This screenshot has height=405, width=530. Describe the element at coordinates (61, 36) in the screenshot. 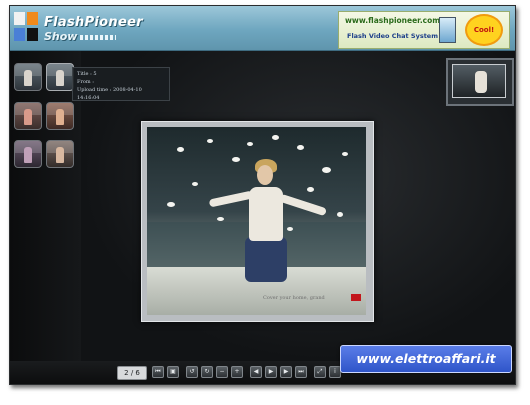

I see `brand-subtitle: Show` at that location.